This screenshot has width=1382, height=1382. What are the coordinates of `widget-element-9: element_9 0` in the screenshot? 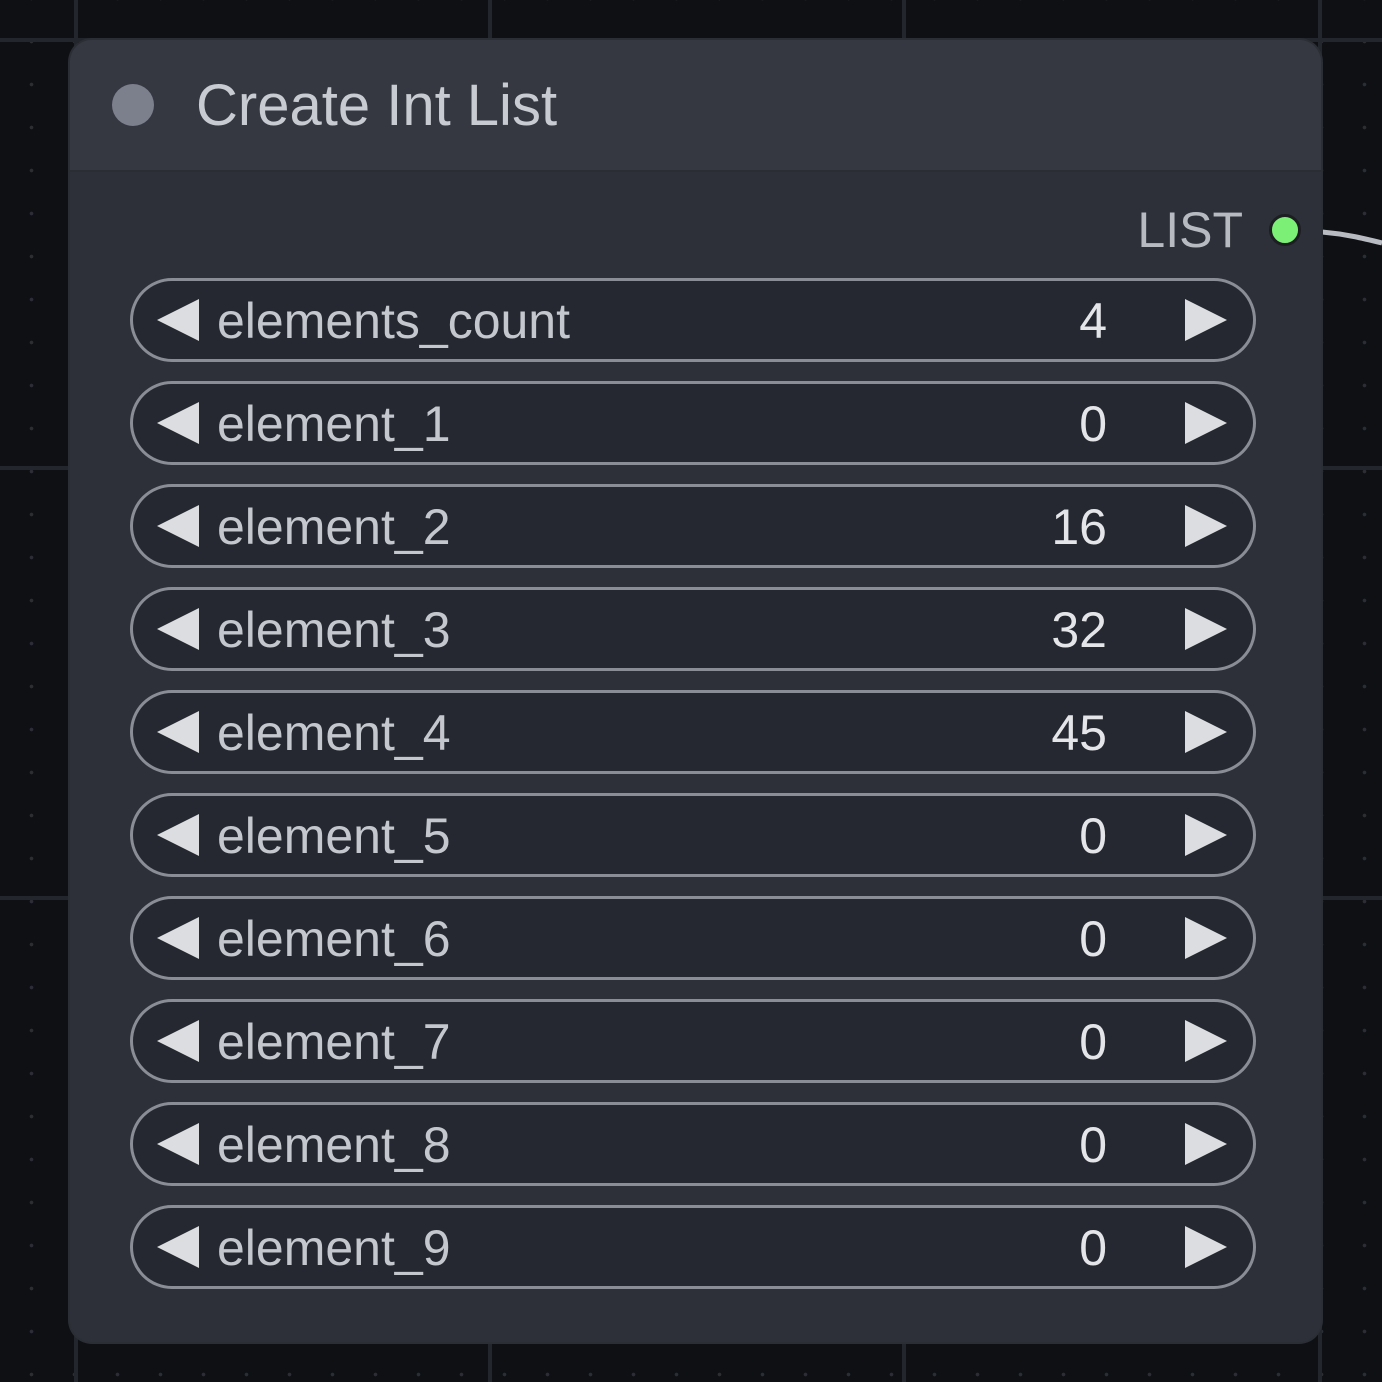 It's located at (693, 1247).